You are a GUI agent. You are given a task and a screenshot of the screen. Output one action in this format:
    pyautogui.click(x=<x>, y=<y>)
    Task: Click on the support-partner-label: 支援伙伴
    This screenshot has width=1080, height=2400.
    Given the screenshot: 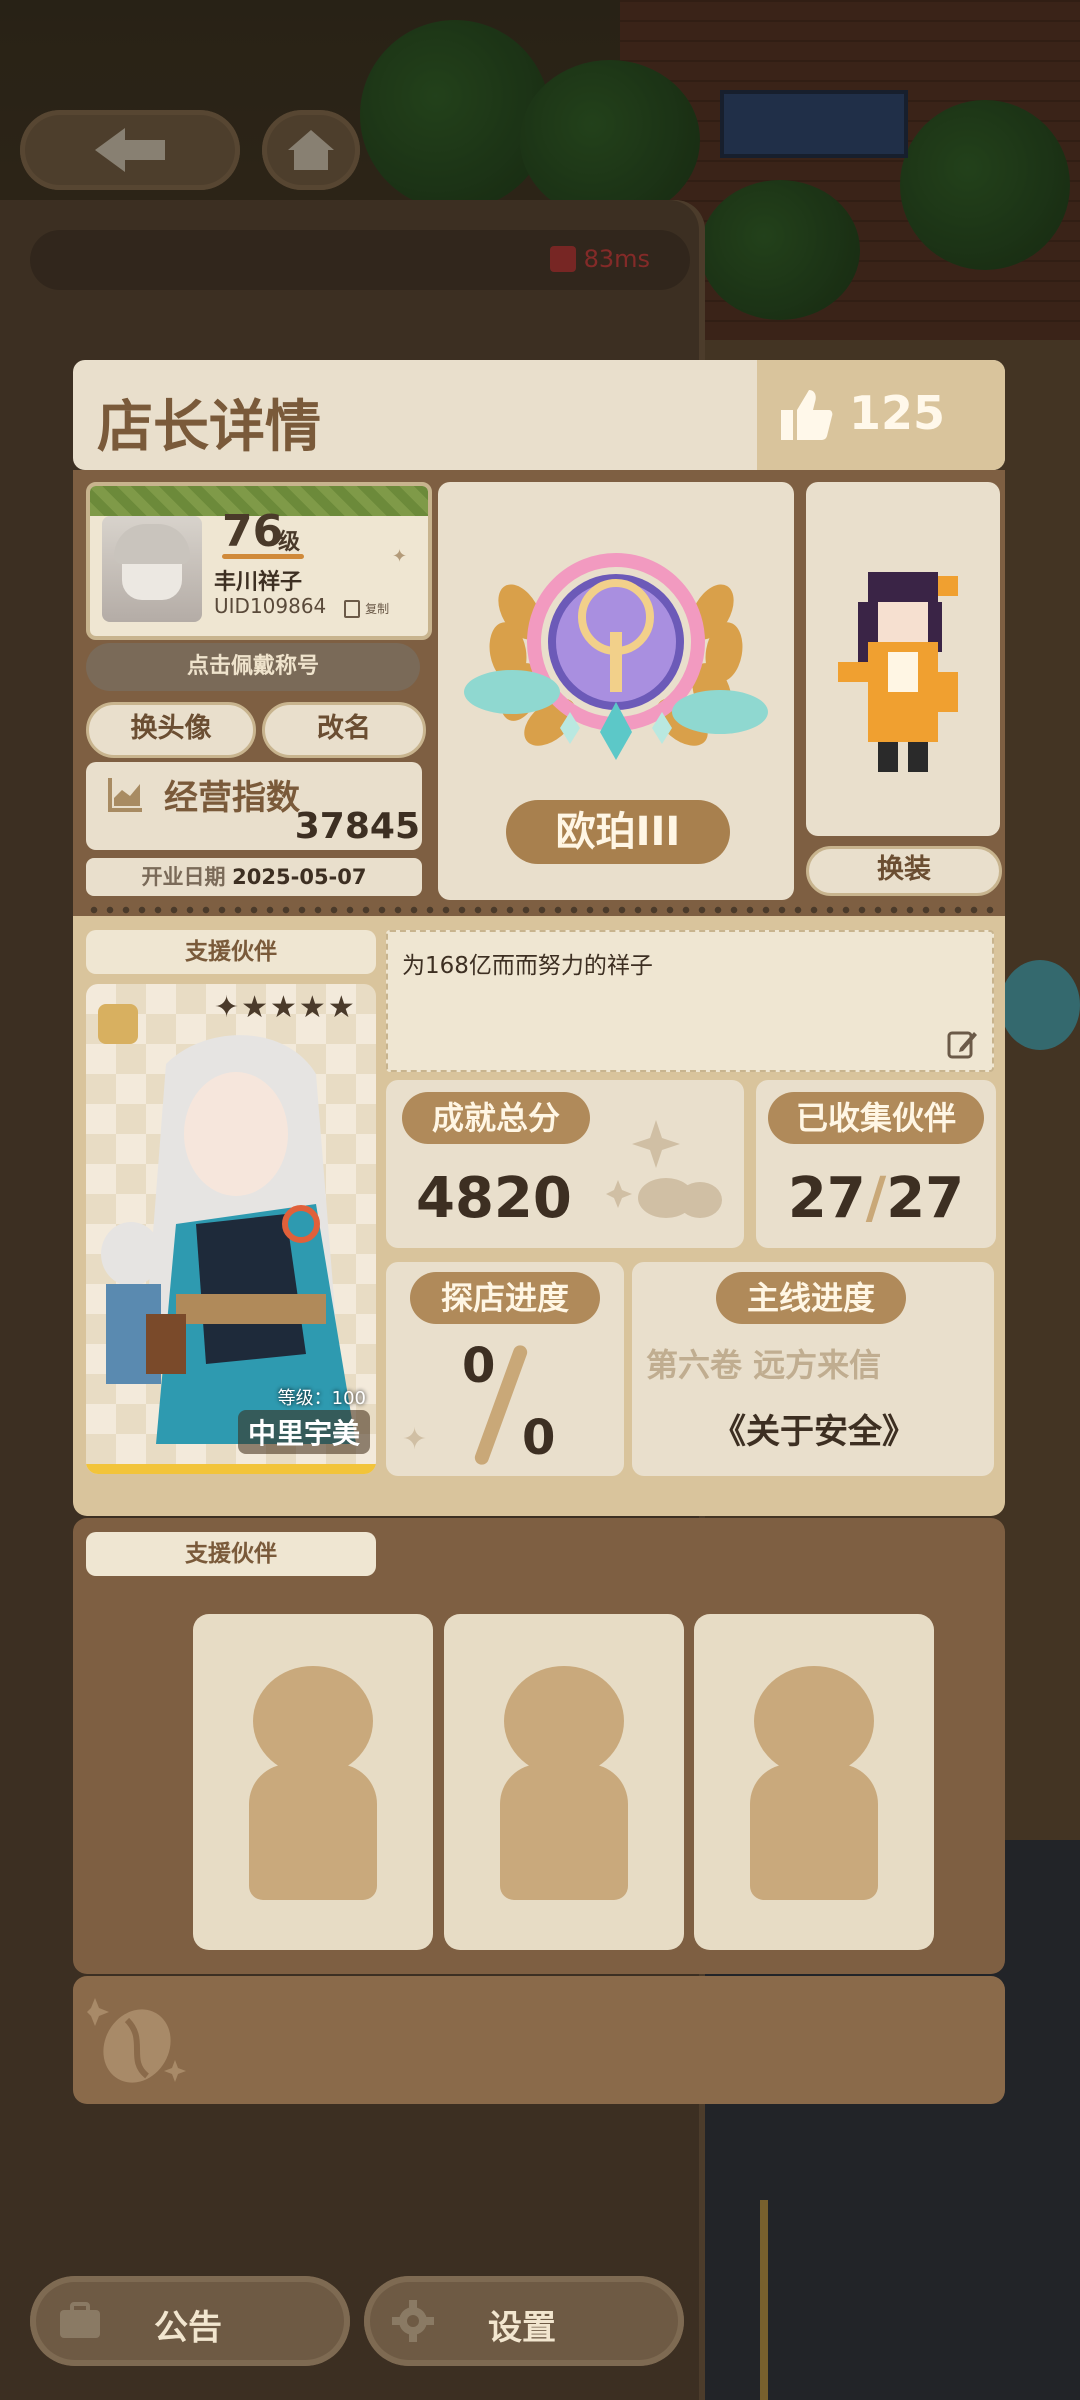 What is the action you would take?
    pyautogui.click(x=231, y=952)
    